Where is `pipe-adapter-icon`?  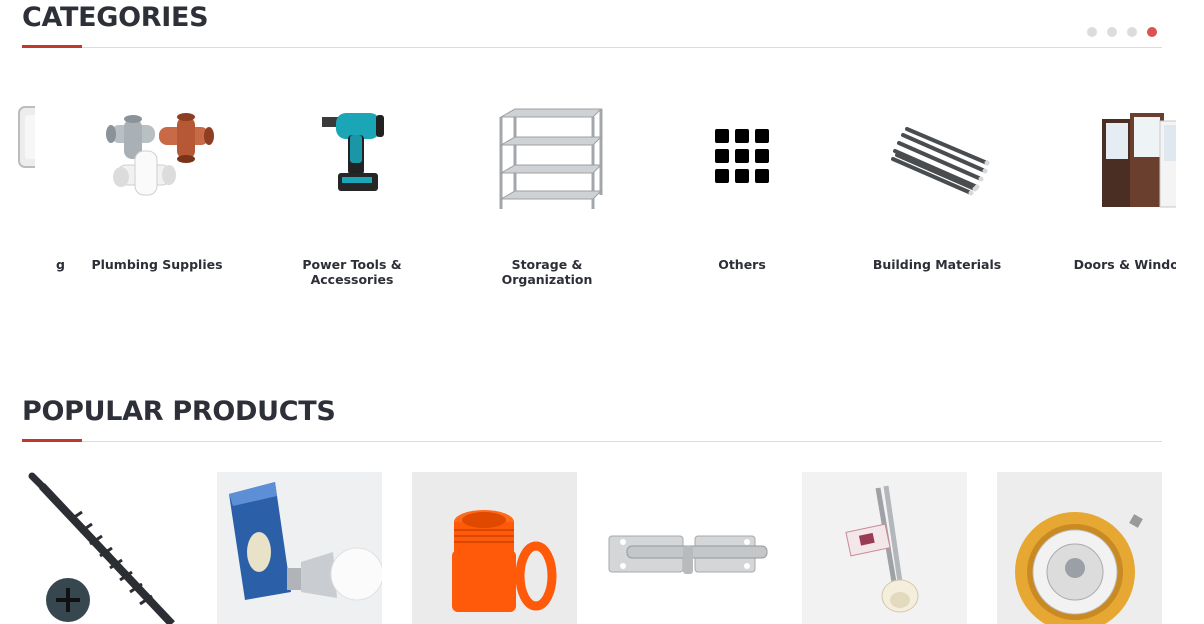
pipe-adapter-icon is located at coordinates (504, 561).